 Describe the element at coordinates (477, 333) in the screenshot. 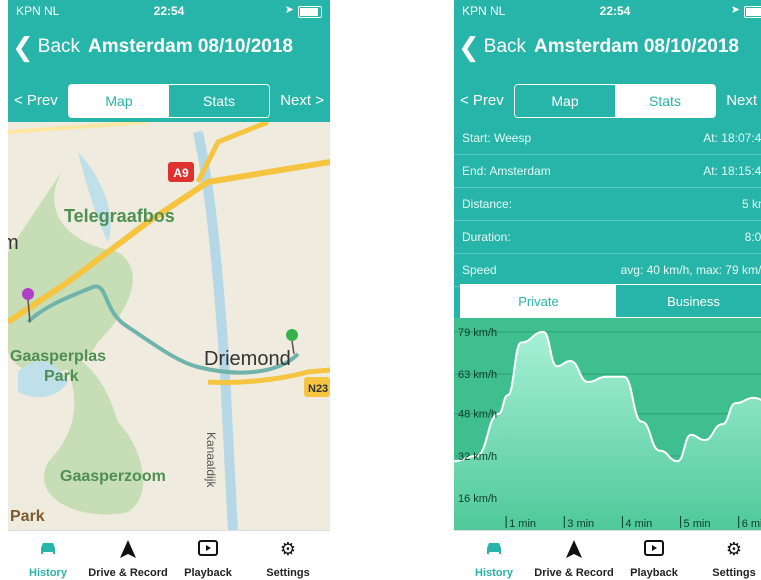

I see `y-tick-label: 79 km/h` at that location.